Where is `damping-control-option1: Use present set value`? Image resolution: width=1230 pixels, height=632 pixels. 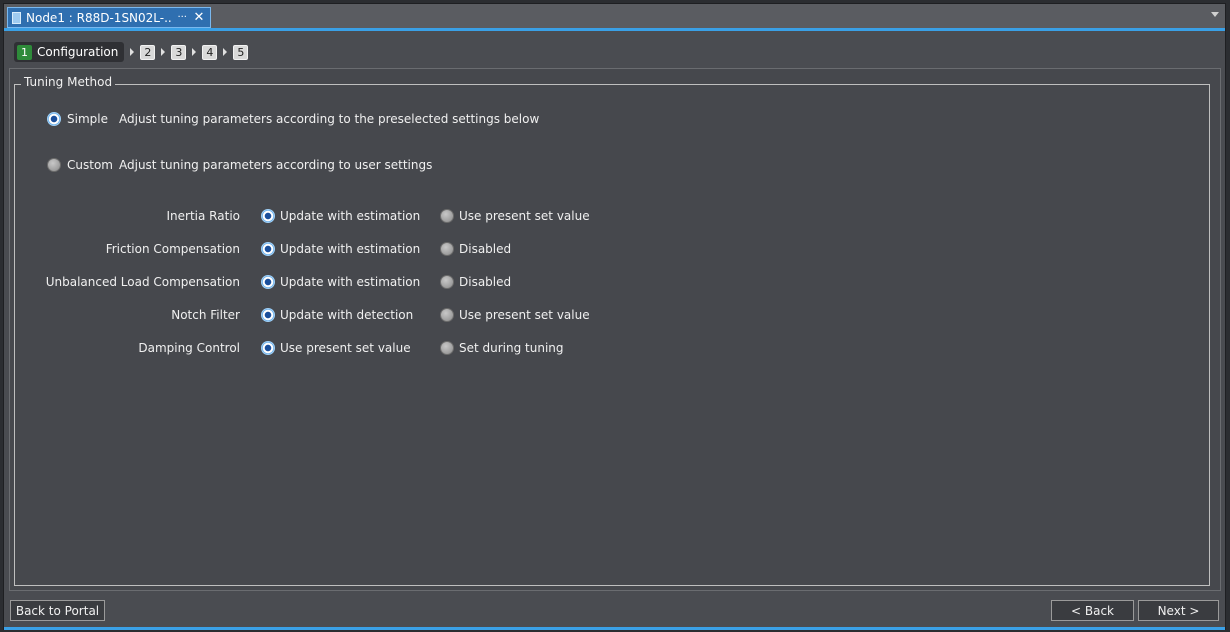 damping-control-option1: Use present set value is located at coordinates (336, 348).